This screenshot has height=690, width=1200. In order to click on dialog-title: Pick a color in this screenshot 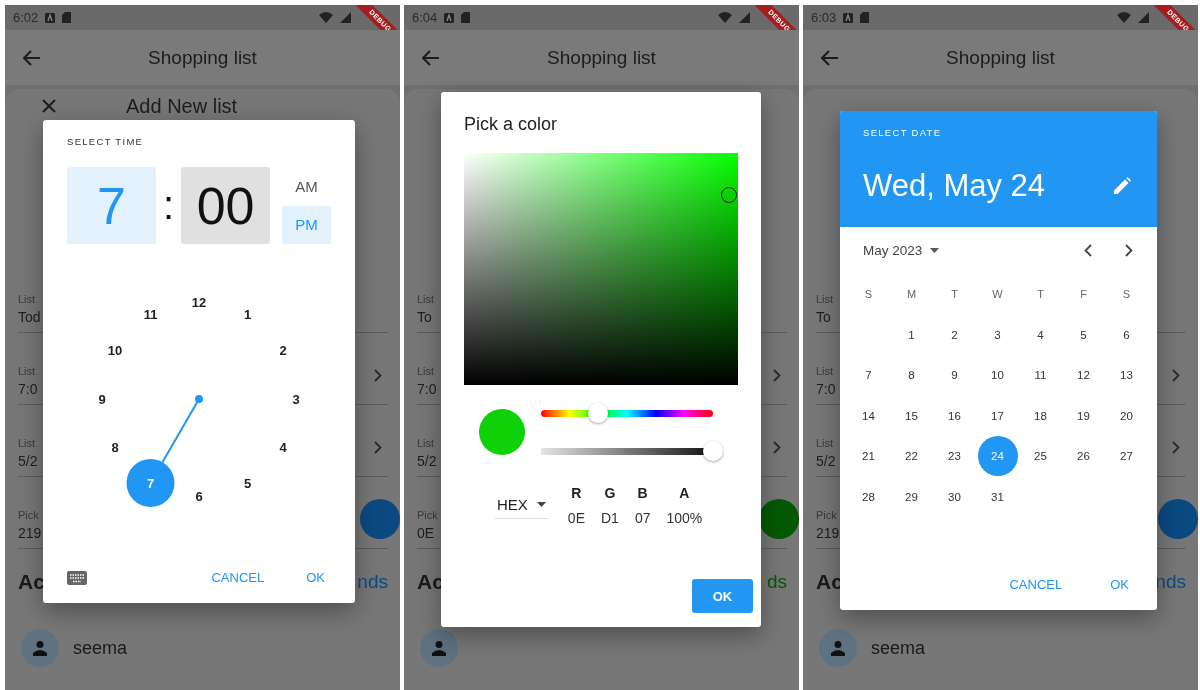, I will do `click(511, 124)`.